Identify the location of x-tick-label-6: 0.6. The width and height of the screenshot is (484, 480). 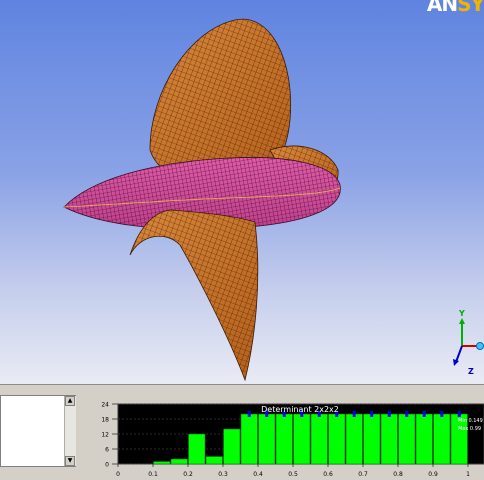
(328, 474).